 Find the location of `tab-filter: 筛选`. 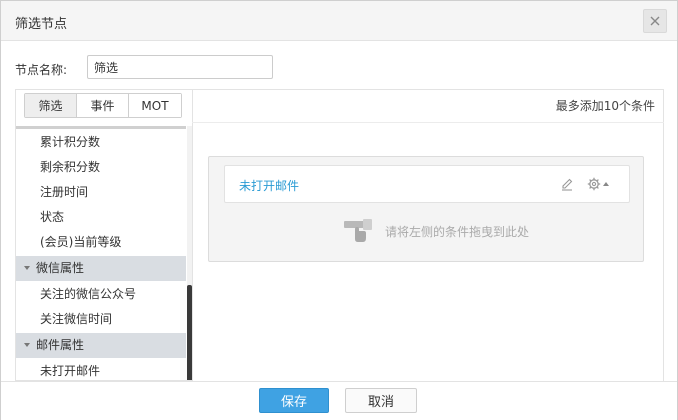

tab-filter: 筛选 is located at coordinates (51, 105).